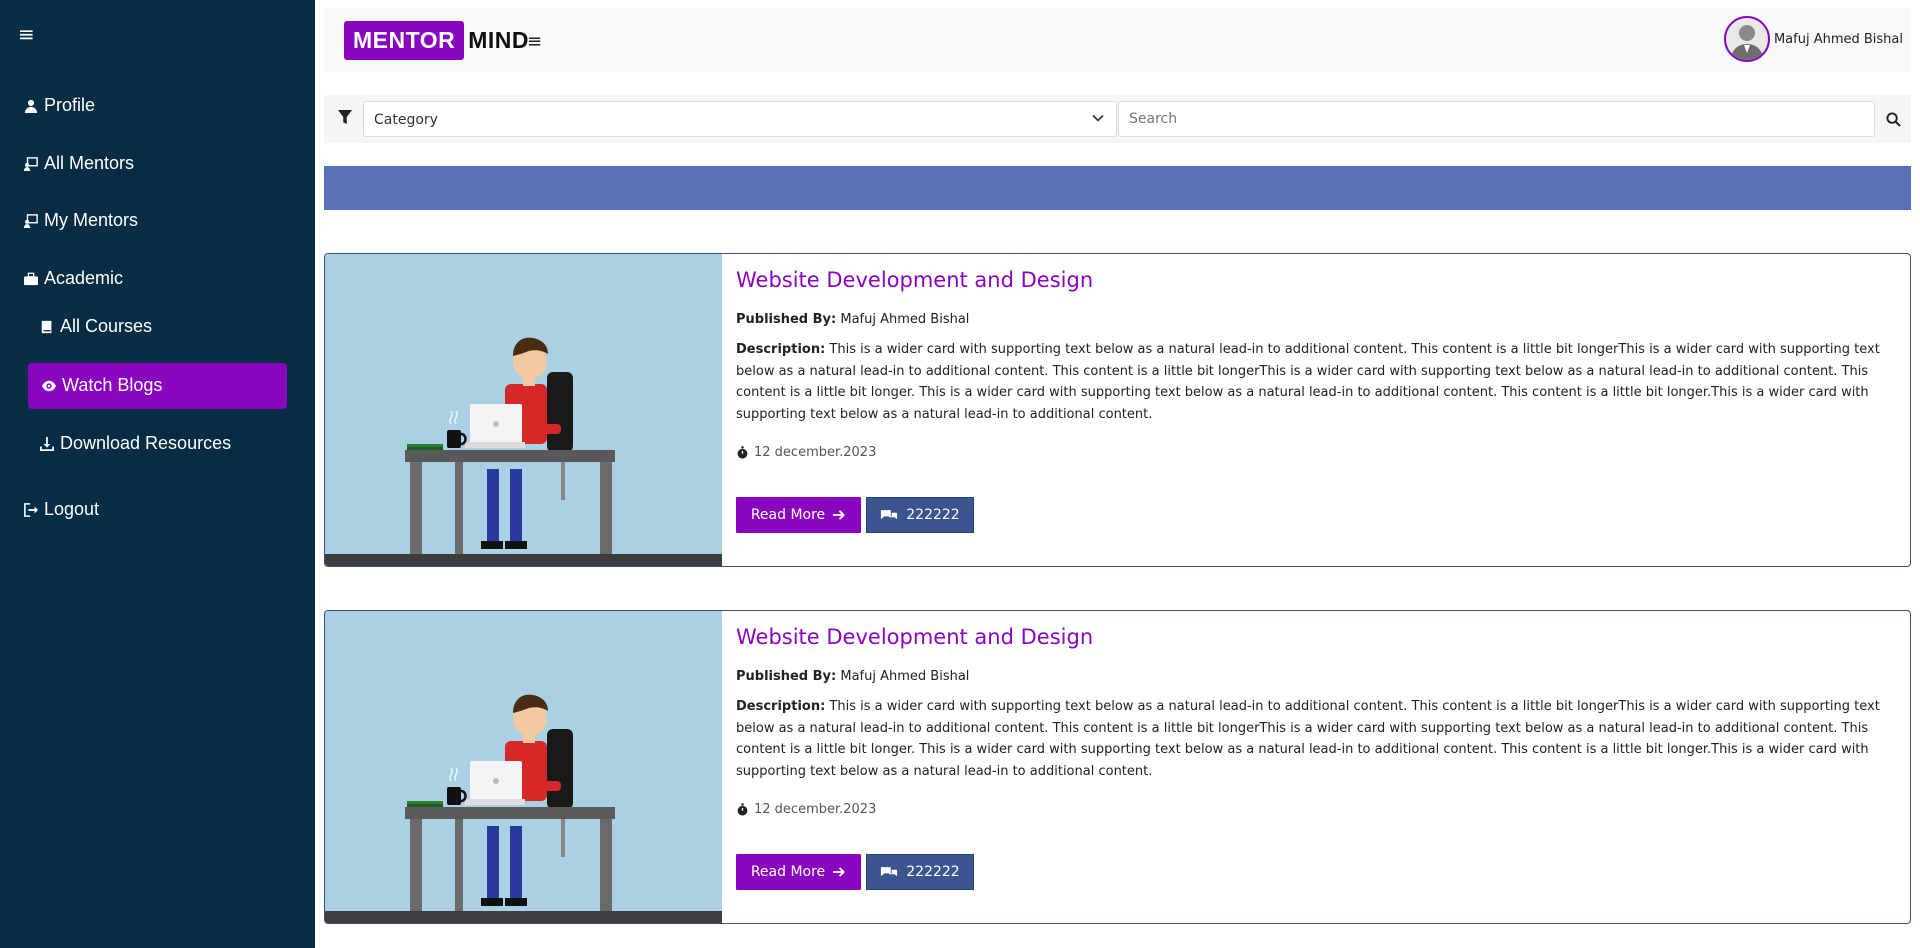 The image size is (1920, 948). I want to click on user-name: Mafuj Ahmed Bishal, so click(1838, 39).